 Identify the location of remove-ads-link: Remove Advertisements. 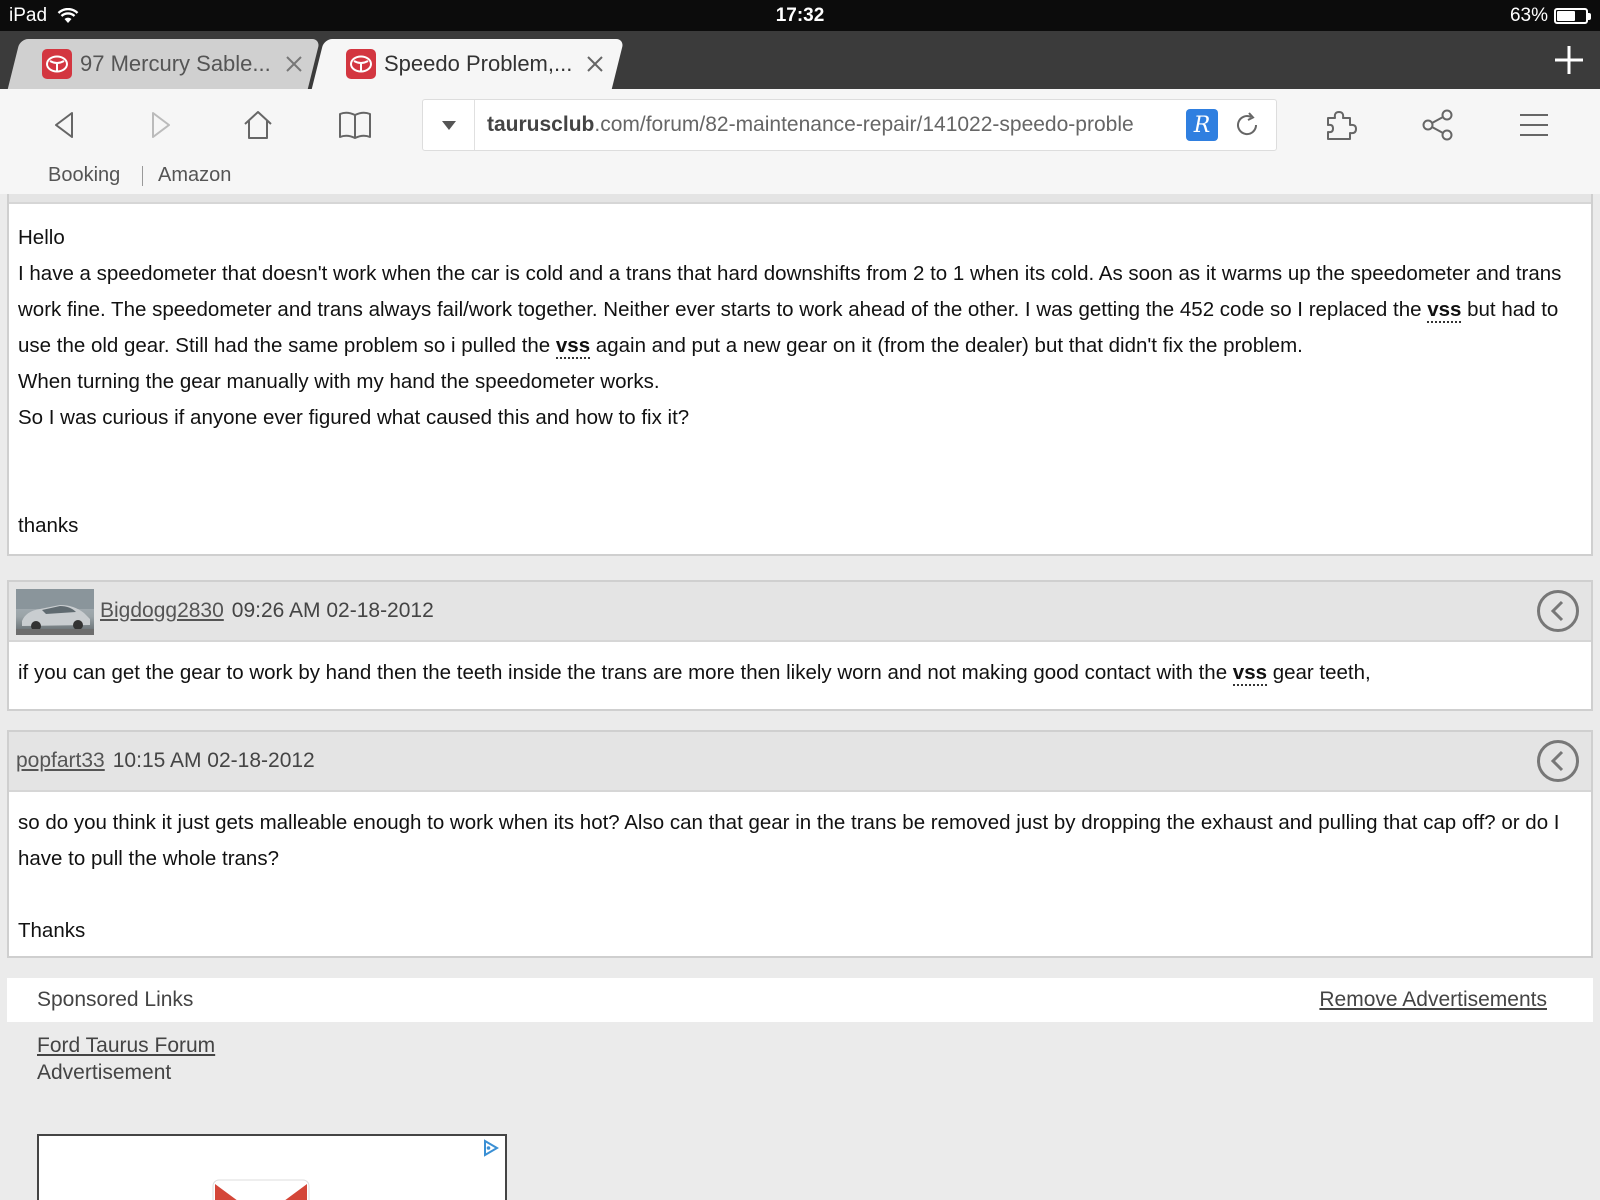
(1433, 1000).